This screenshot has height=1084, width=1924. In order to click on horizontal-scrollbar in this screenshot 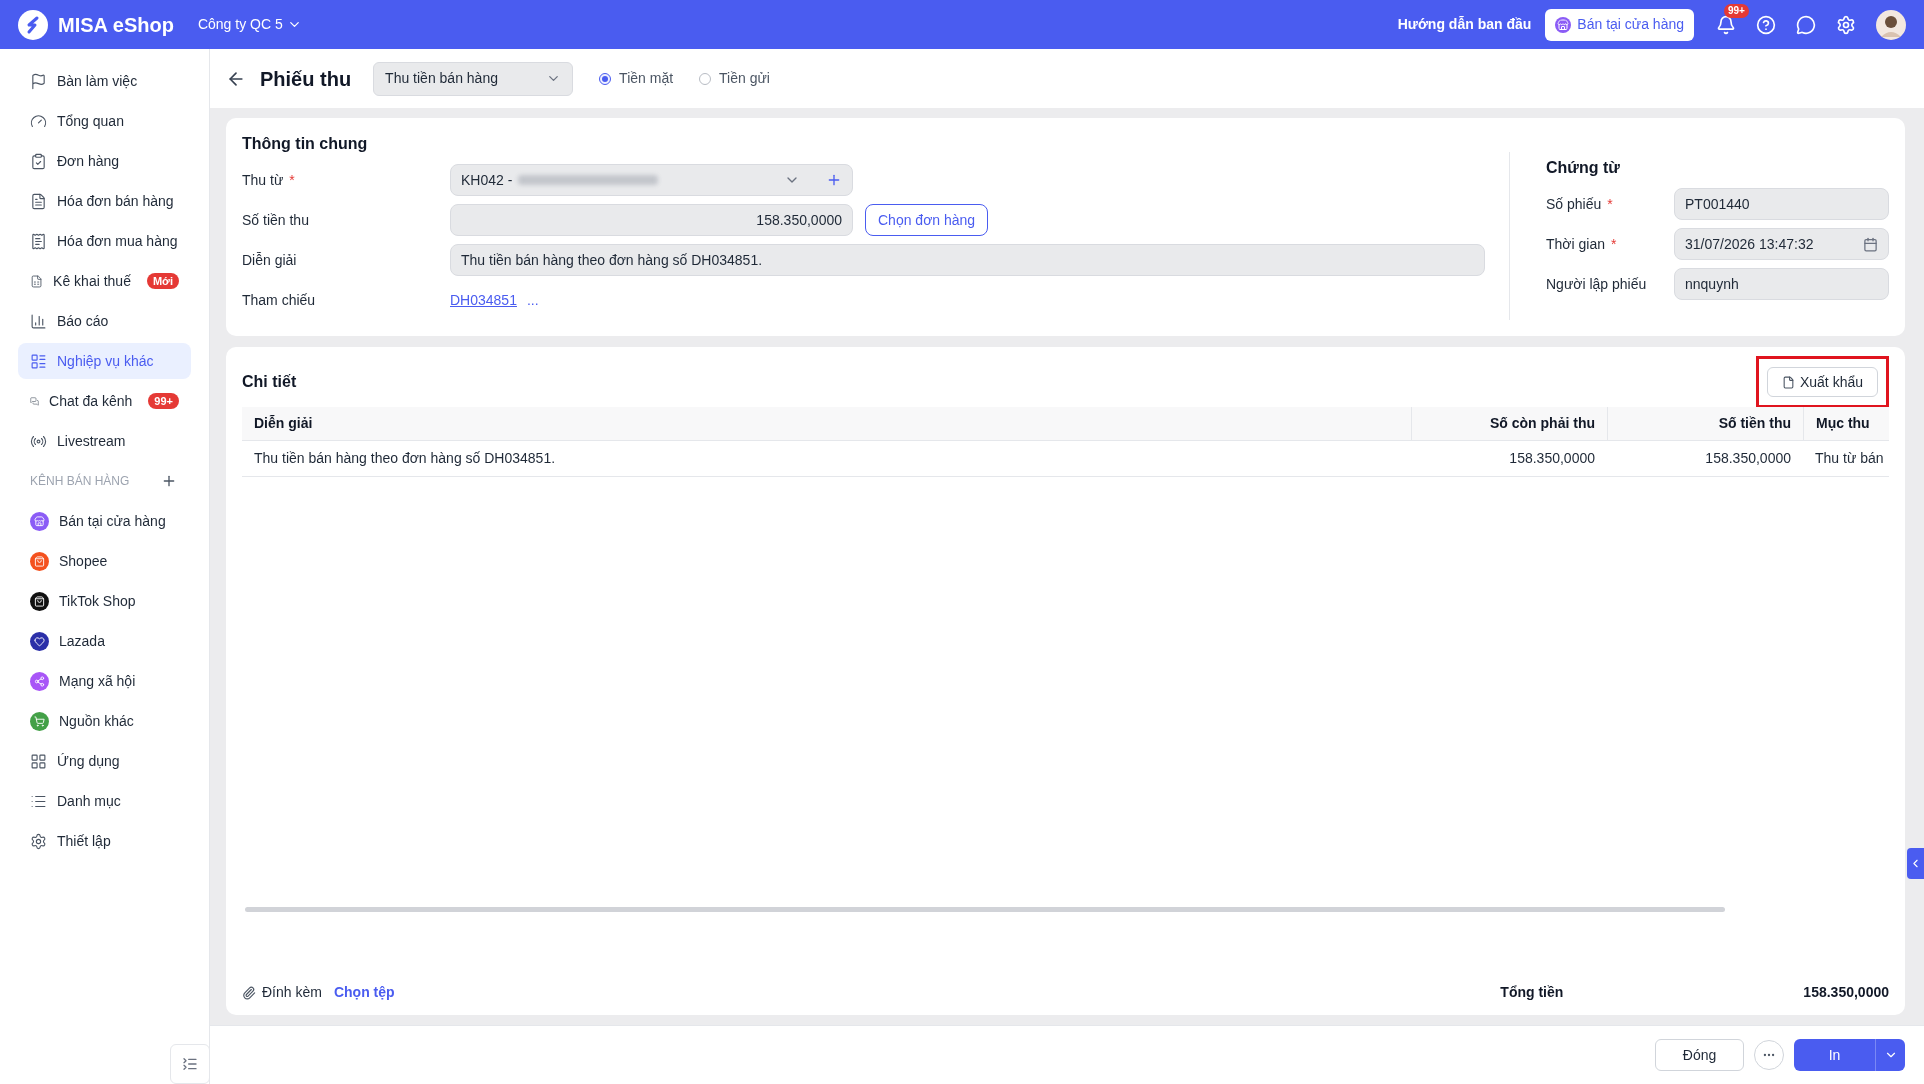, I will do `click(985, 909)`.